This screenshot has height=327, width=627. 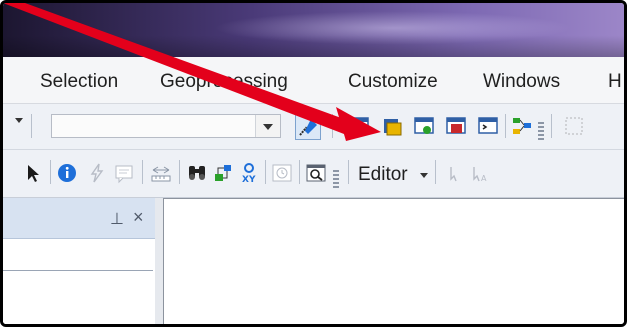 I want to click on hyperlink-icon, so click(x=97, y=173).